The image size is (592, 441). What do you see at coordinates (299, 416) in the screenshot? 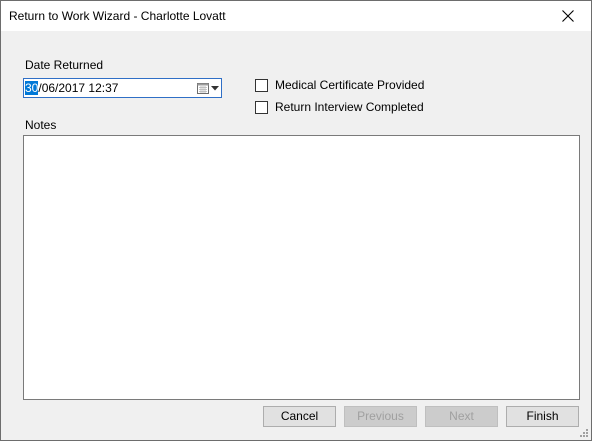
I see `cancel-button: Cancel` at bounding box center [299, 416].